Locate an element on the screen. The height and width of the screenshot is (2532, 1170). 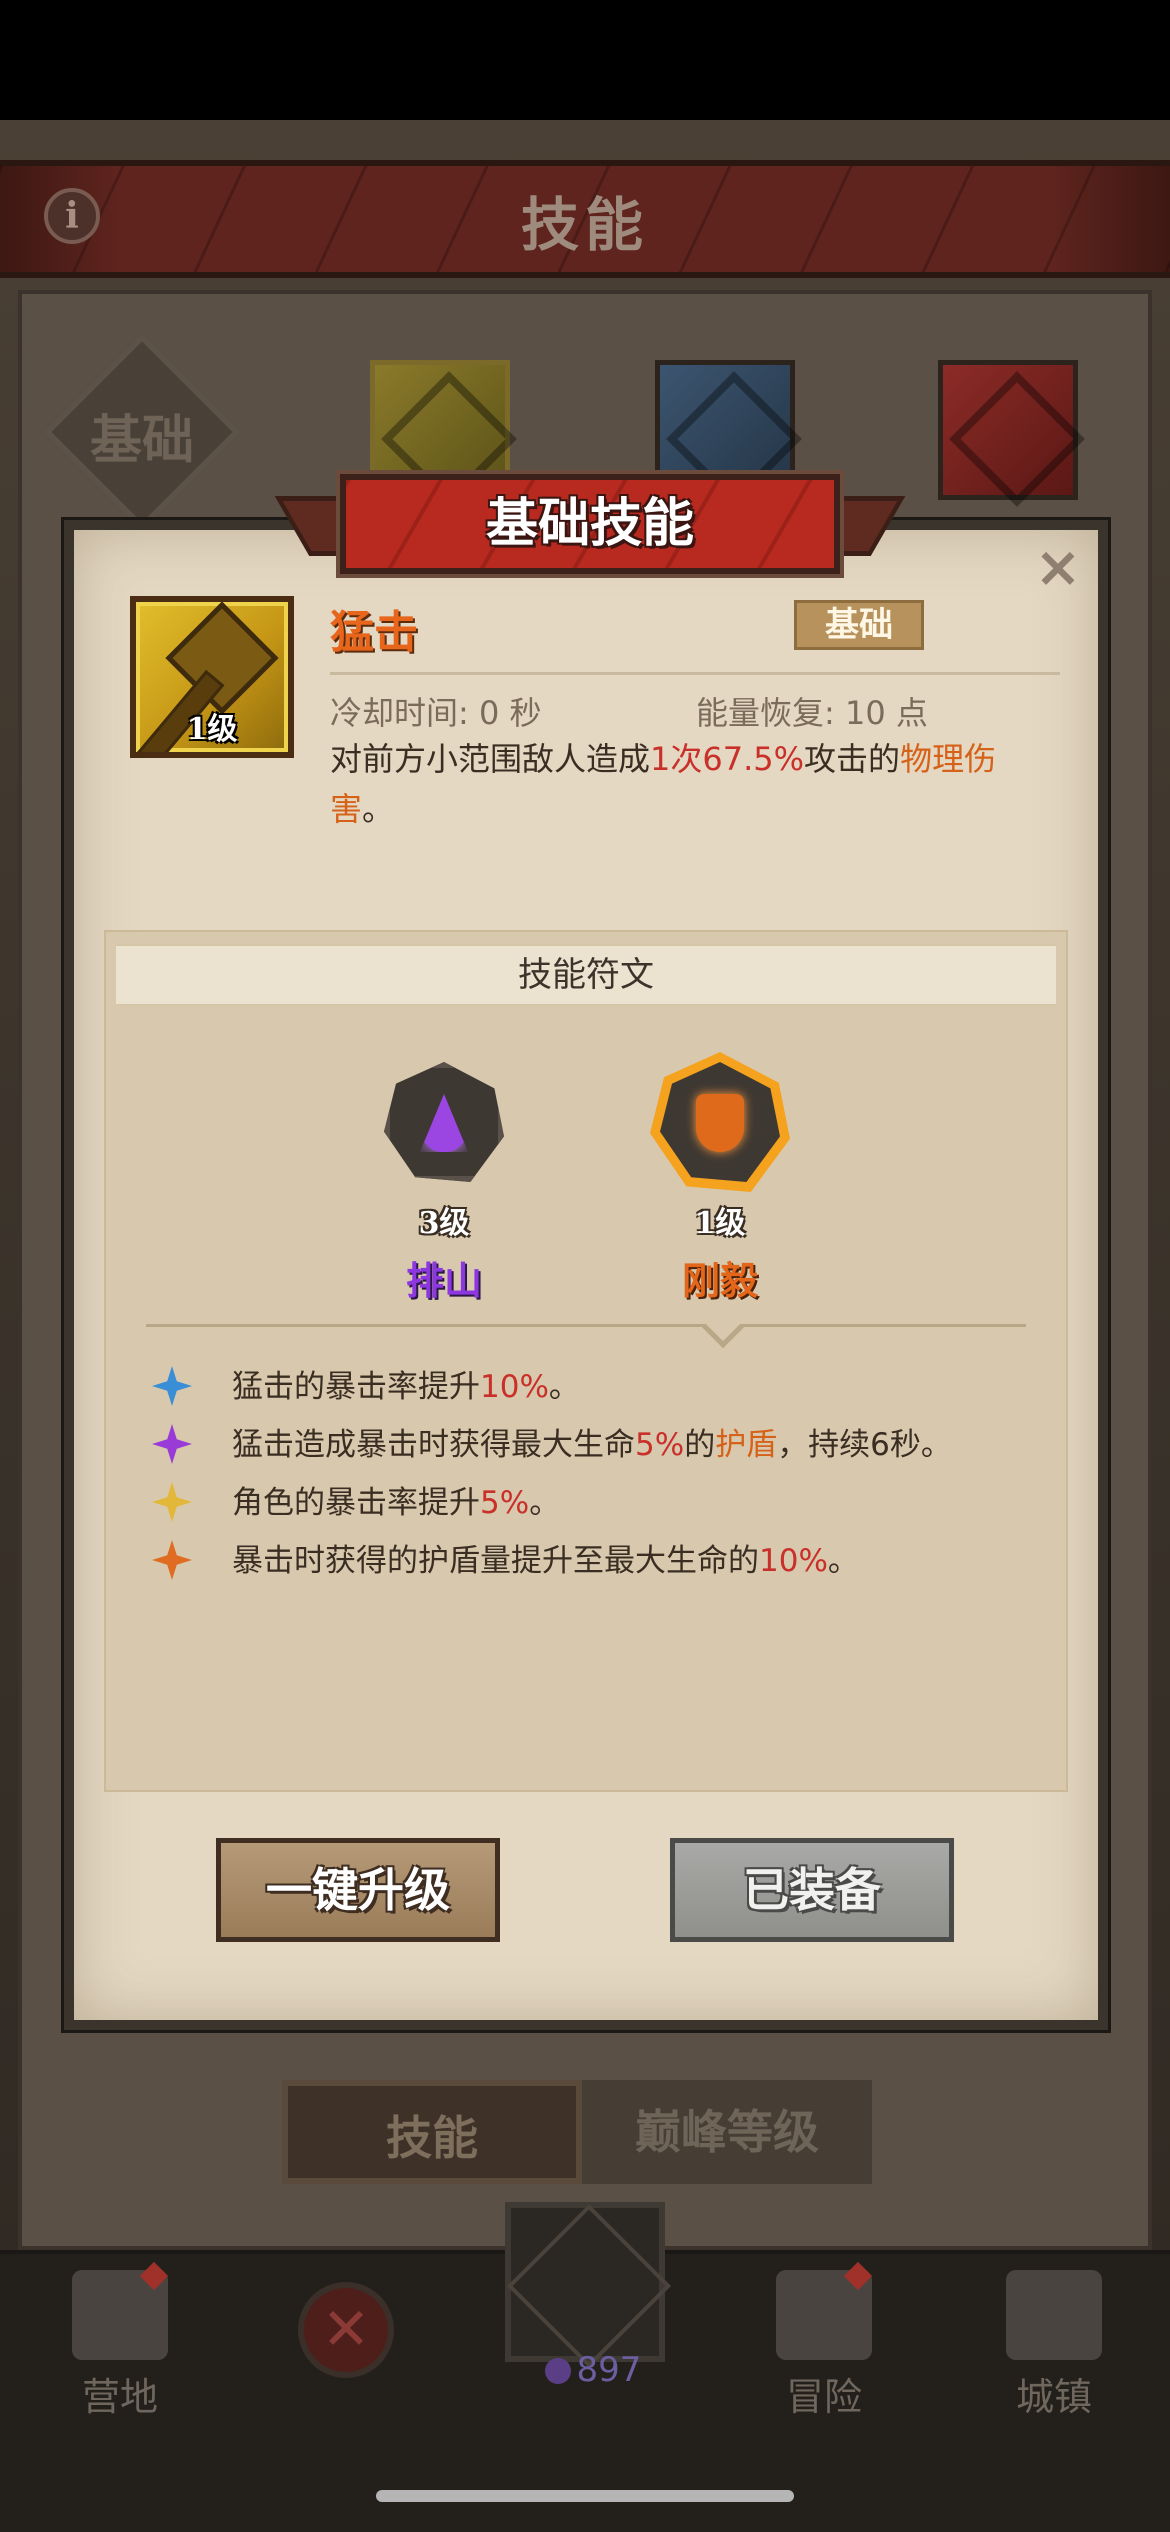
rune-name: 刚毅 is located at coordinates (719, 1280).